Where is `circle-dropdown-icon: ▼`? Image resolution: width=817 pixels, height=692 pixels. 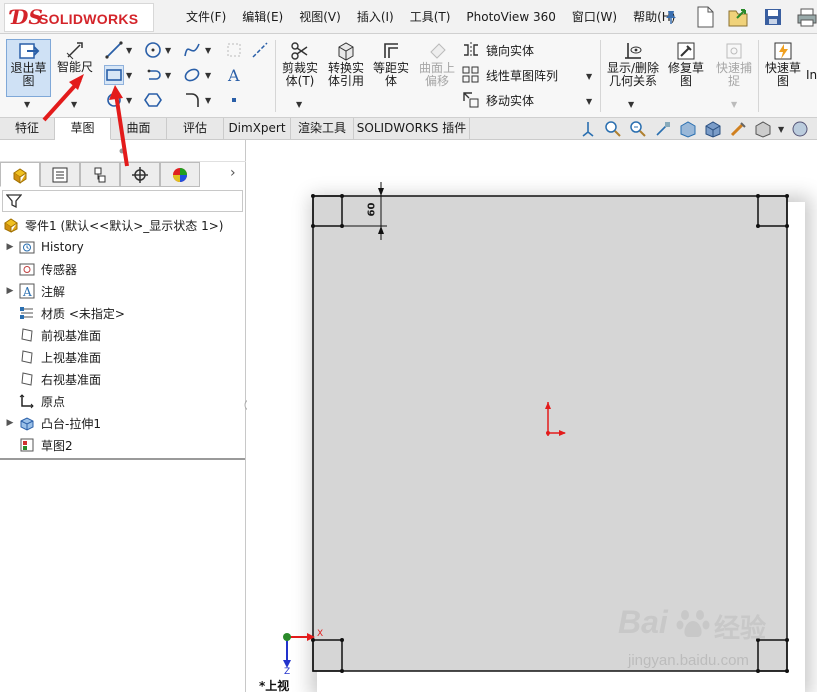
circle-dropdown-icon: ▼ is located at coordinates (168, 50).